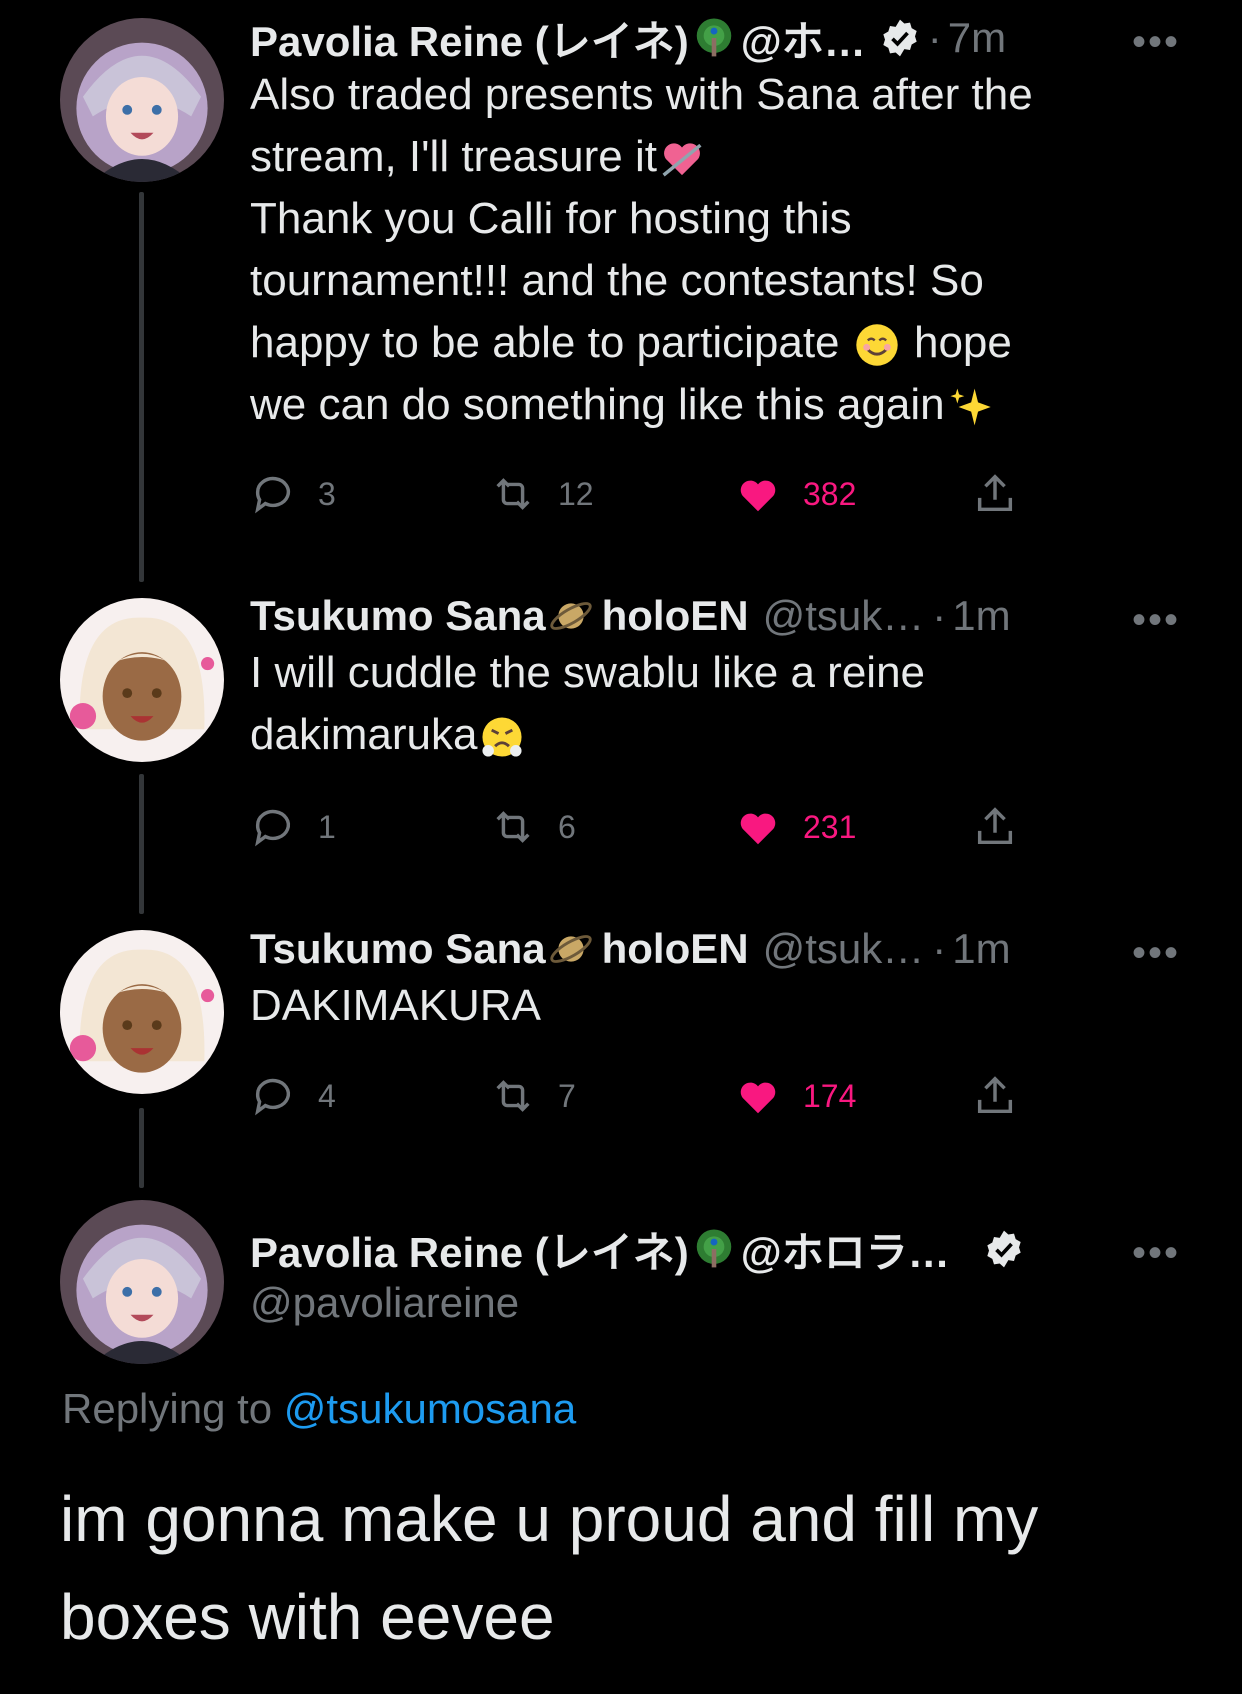 This screenshot has width=1242, height=1694. What do you see at coordinates (327, 493) in the screenshot?
I see `reply-count: 3` at bounding box center [327, 493].